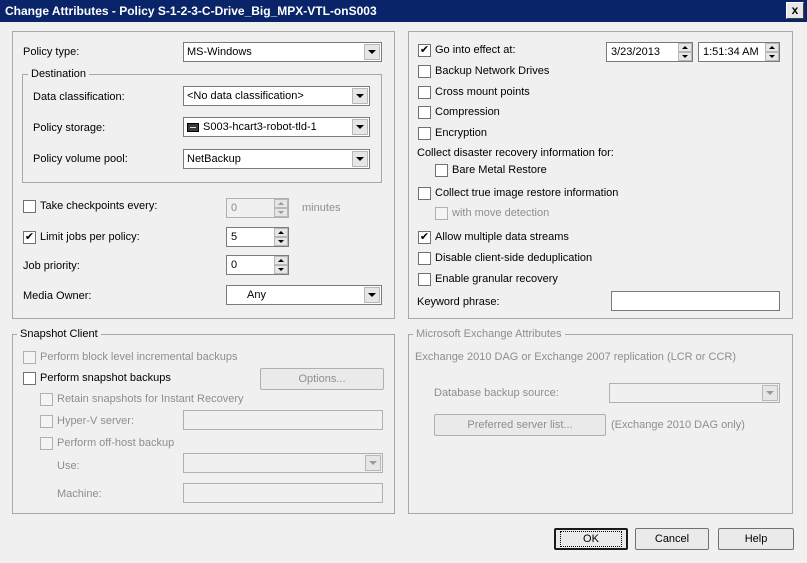 The height and width of the screenshot is (563, 807). I want to click on true-image-restore-label: Collect true image restore information, so click(527, 193).